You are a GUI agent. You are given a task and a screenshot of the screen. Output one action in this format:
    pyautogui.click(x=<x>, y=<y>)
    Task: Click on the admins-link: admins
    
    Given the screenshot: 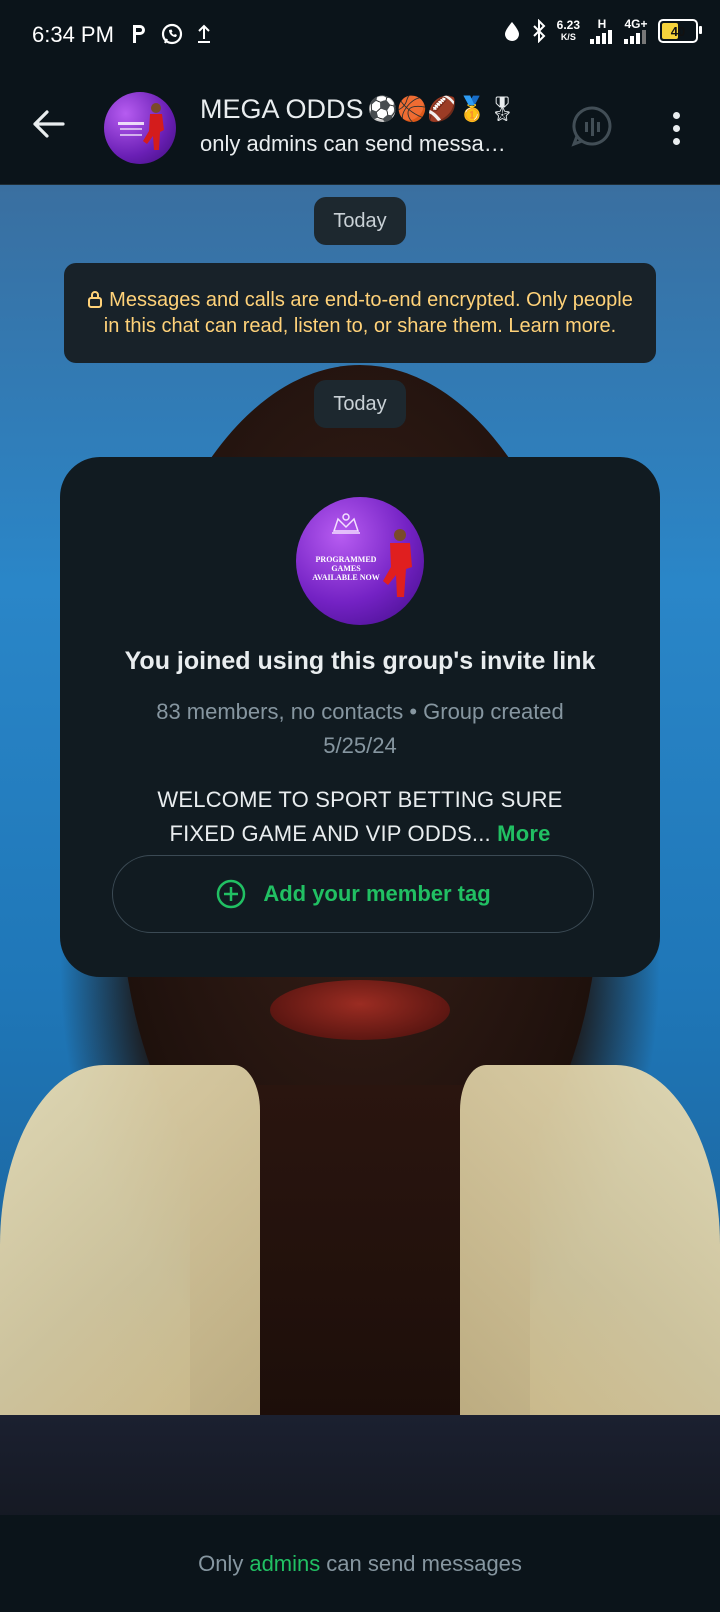 What is the action you would take?
    pyautogui.click(x=284, y=1564)
    